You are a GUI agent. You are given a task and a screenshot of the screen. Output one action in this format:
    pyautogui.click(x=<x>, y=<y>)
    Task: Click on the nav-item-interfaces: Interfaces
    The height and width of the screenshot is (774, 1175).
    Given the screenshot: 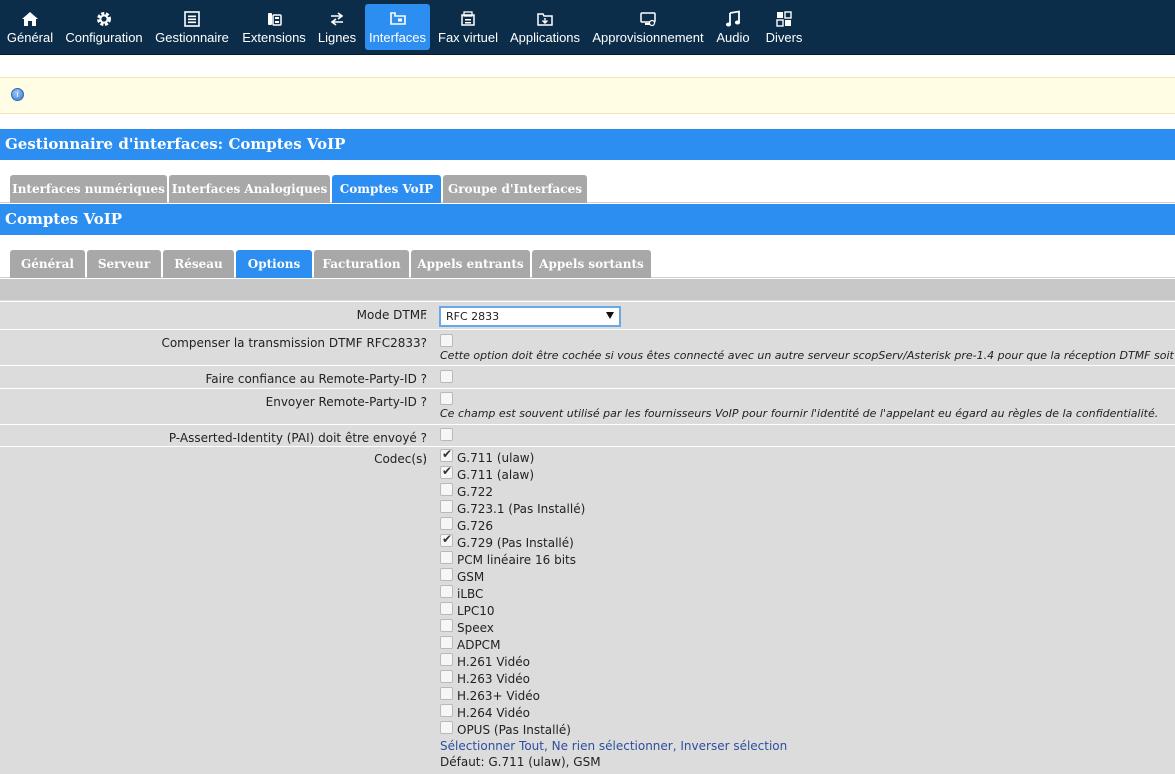 What is the action you would take?
    pyautogui.click(x=397, y=27)
    